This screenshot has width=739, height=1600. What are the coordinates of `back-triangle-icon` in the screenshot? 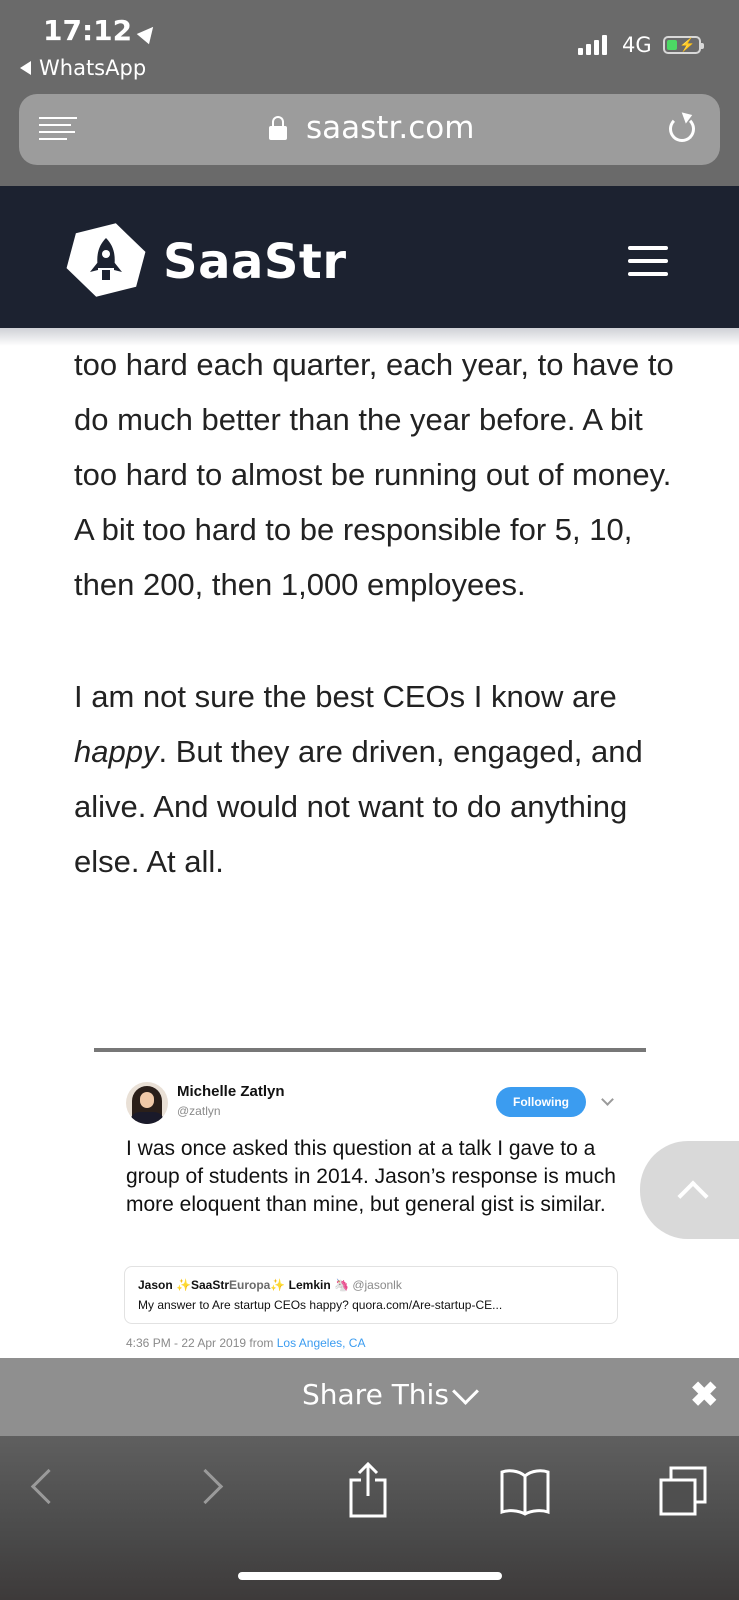 It's located at (25, 68).